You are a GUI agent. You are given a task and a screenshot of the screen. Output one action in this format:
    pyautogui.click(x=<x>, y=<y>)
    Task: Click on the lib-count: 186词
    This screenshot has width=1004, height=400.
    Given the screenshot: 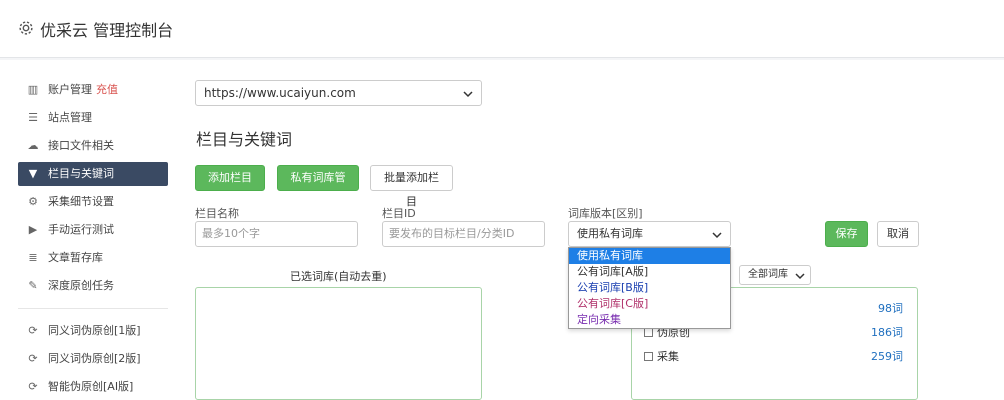 What is the action you would take?
    pyautogui.click(x=887, y=332)
    